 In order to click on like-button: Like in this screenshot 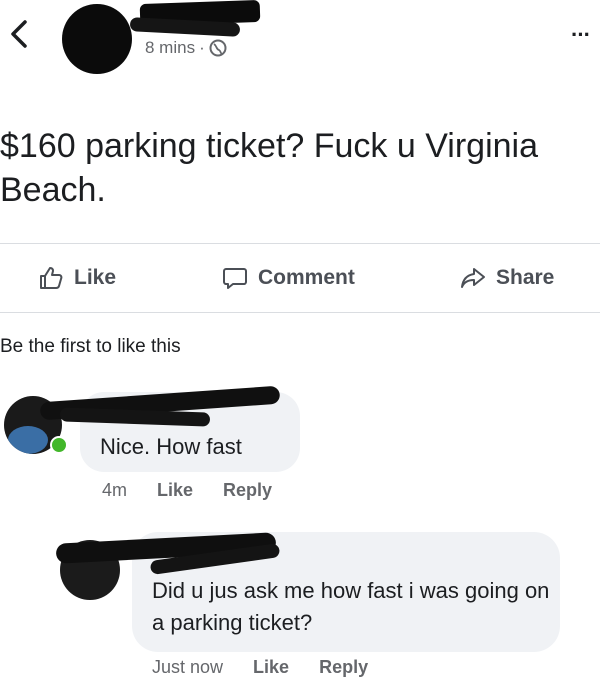, I will do `click(77, 278)`.